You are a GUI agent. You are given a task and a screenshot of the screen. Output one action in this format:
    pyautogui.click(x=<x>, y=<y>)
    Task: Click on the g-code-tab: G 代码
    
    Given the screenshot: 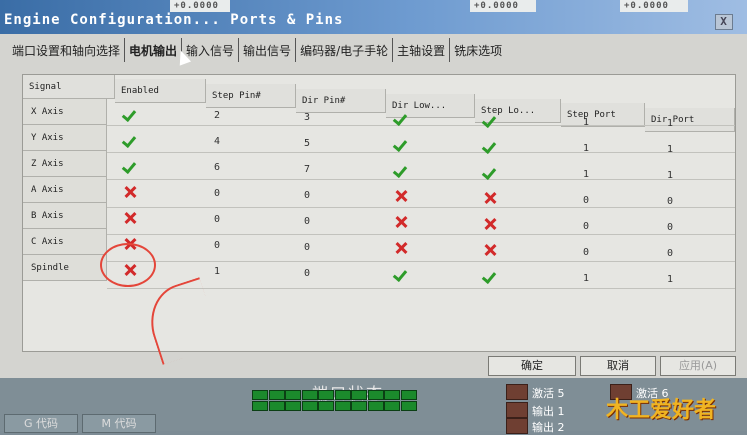 What is the action you would take?
    pyautogui.click(x=41, y=423)
    